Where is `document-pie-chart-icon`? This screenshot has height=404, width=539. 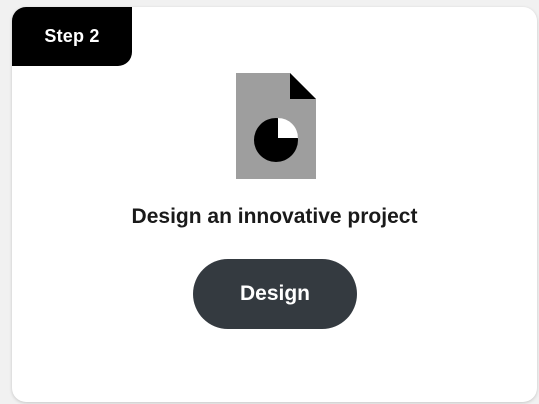
document-pie-chart-icon is located at coordinates (276, 126).